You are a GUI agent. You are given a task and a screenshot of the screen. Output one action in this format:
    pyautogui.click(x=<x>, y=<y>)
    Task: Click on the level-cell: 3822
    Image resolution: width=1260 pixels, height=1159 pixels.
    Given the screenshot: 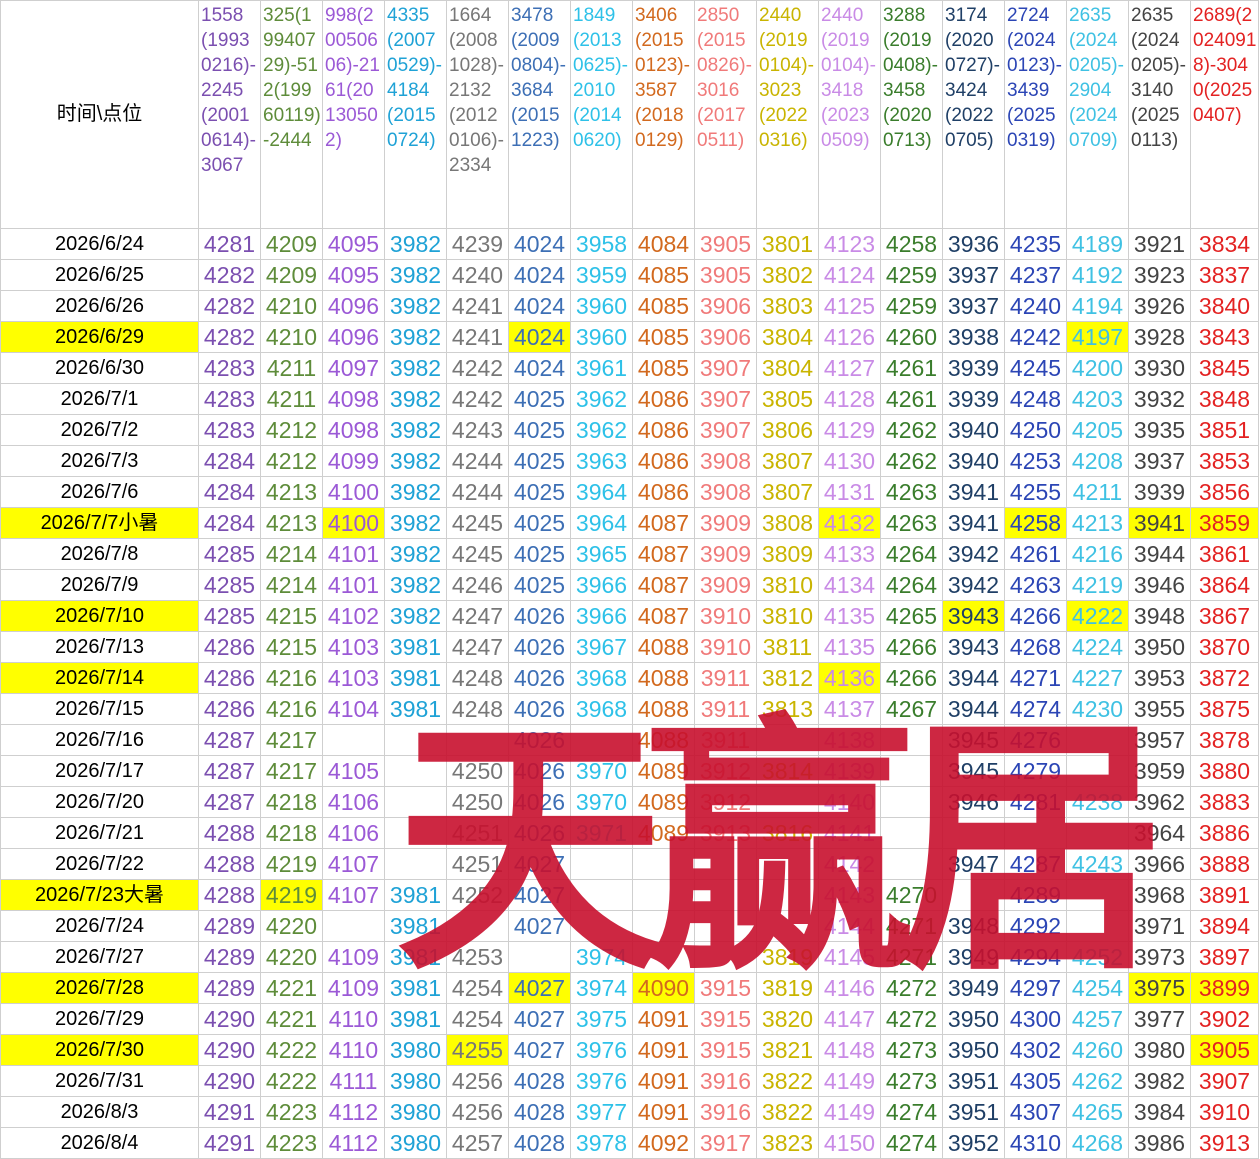 What is the action you would take?
    pyautogui.click(x=787, y=1081)
    